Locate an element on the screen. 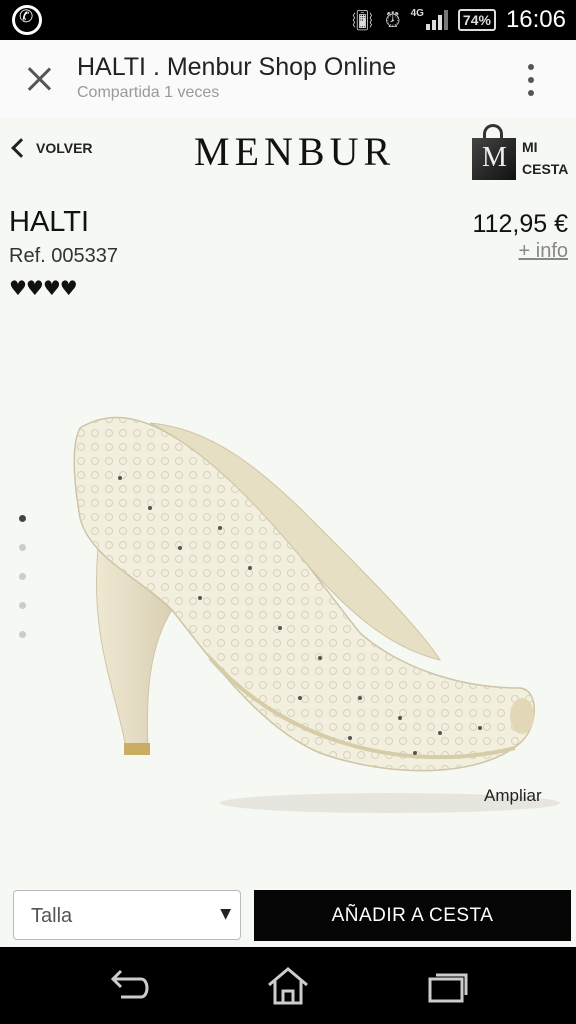 The image size is (576, 1024). whatsapp-icon is located at coordinates (27, 20).